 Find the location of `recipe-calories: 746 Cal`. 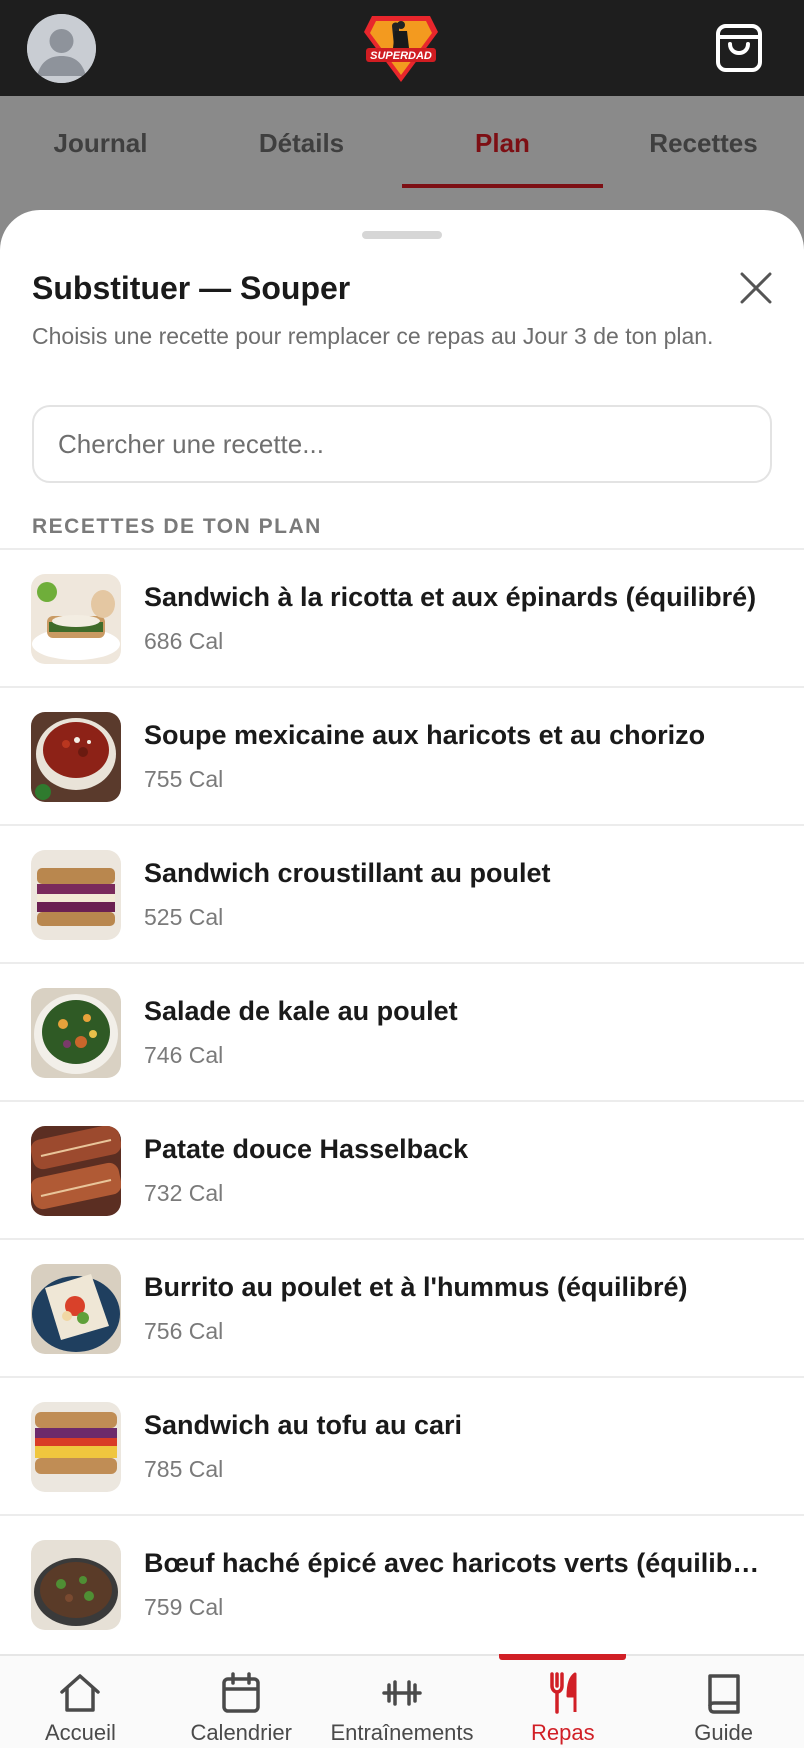

recipe-calories: 746 Cal is located at coordinates (184, 1055).